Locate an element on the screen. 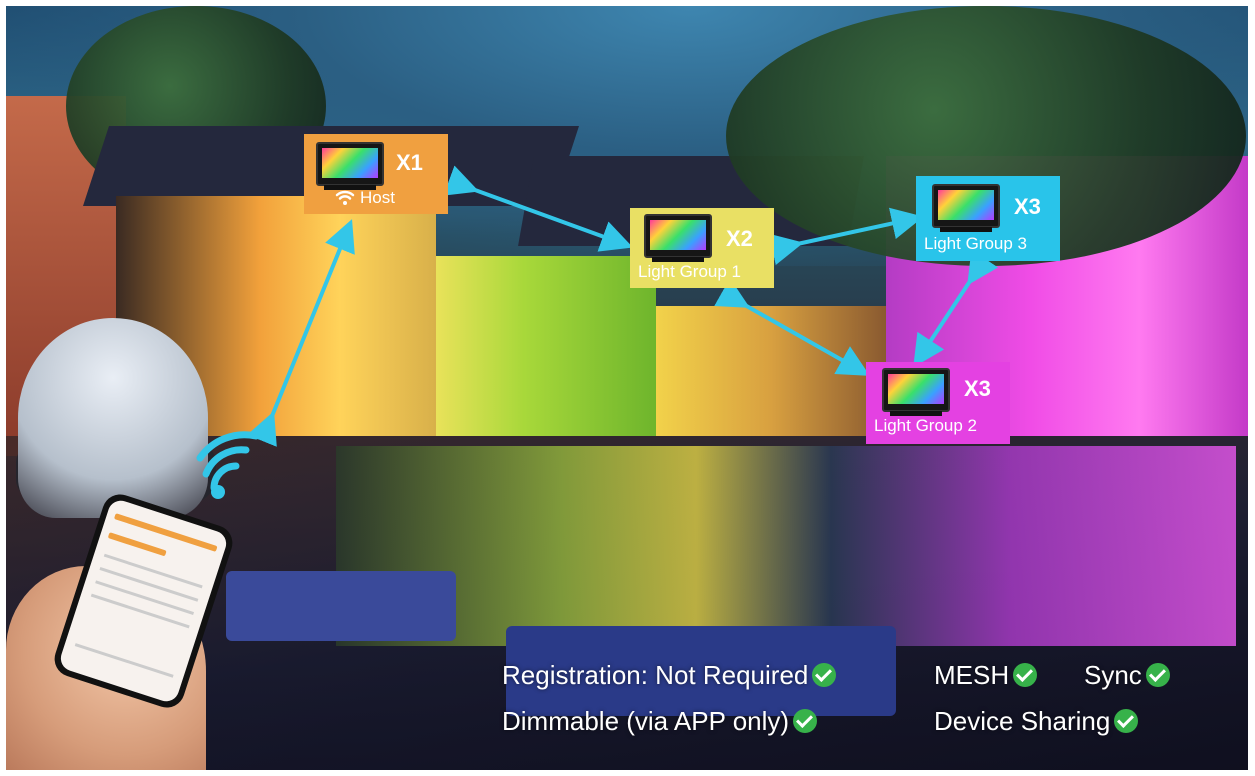 This screenshot has height=776, width=1255. feature-dimmable: Dimmable (via APP only) is located at coordinates (660, 721).